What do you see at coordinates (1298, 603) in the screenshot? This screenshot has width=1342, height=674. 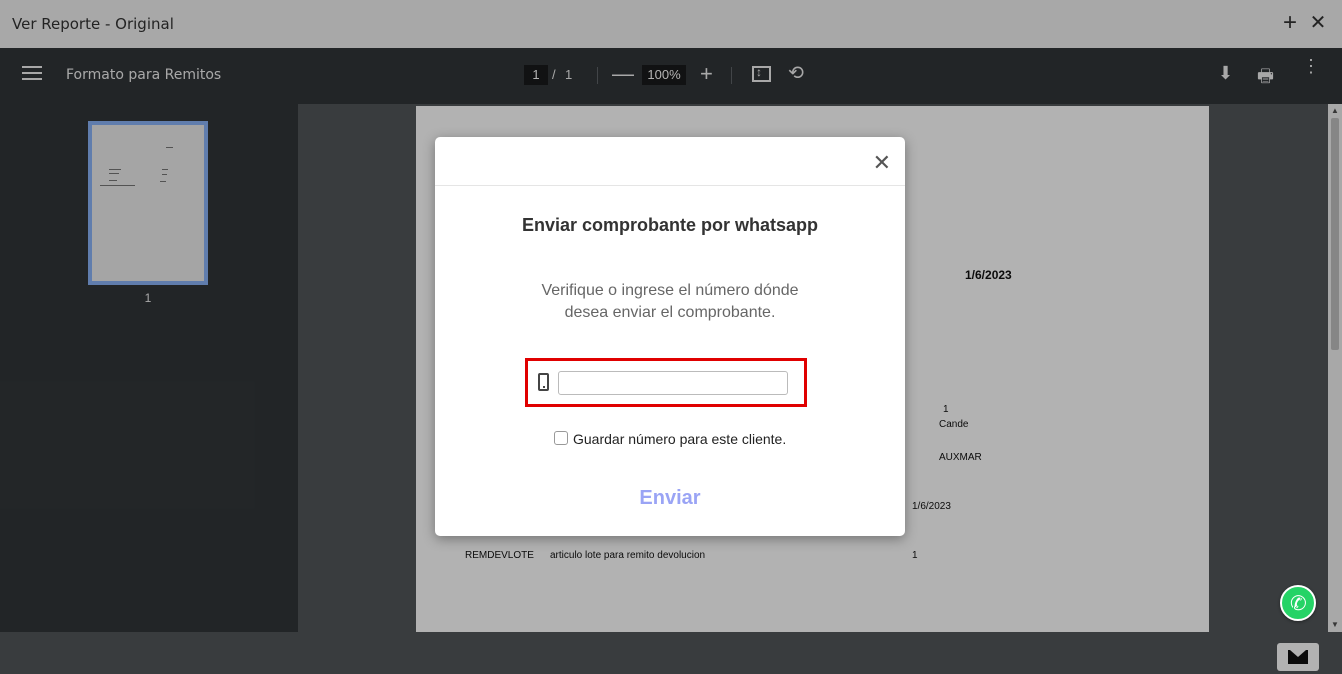 I see `whatsapp-icon` at bounding box center [1298, 603].